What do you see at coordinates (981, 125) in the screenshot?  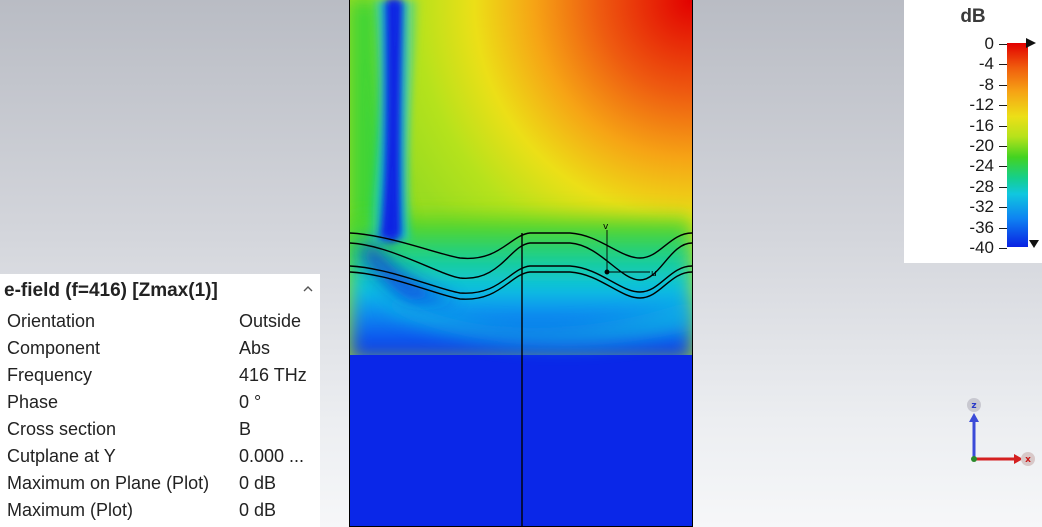 I see `legend-tick-label: -16` at bounding box center [981, 125].